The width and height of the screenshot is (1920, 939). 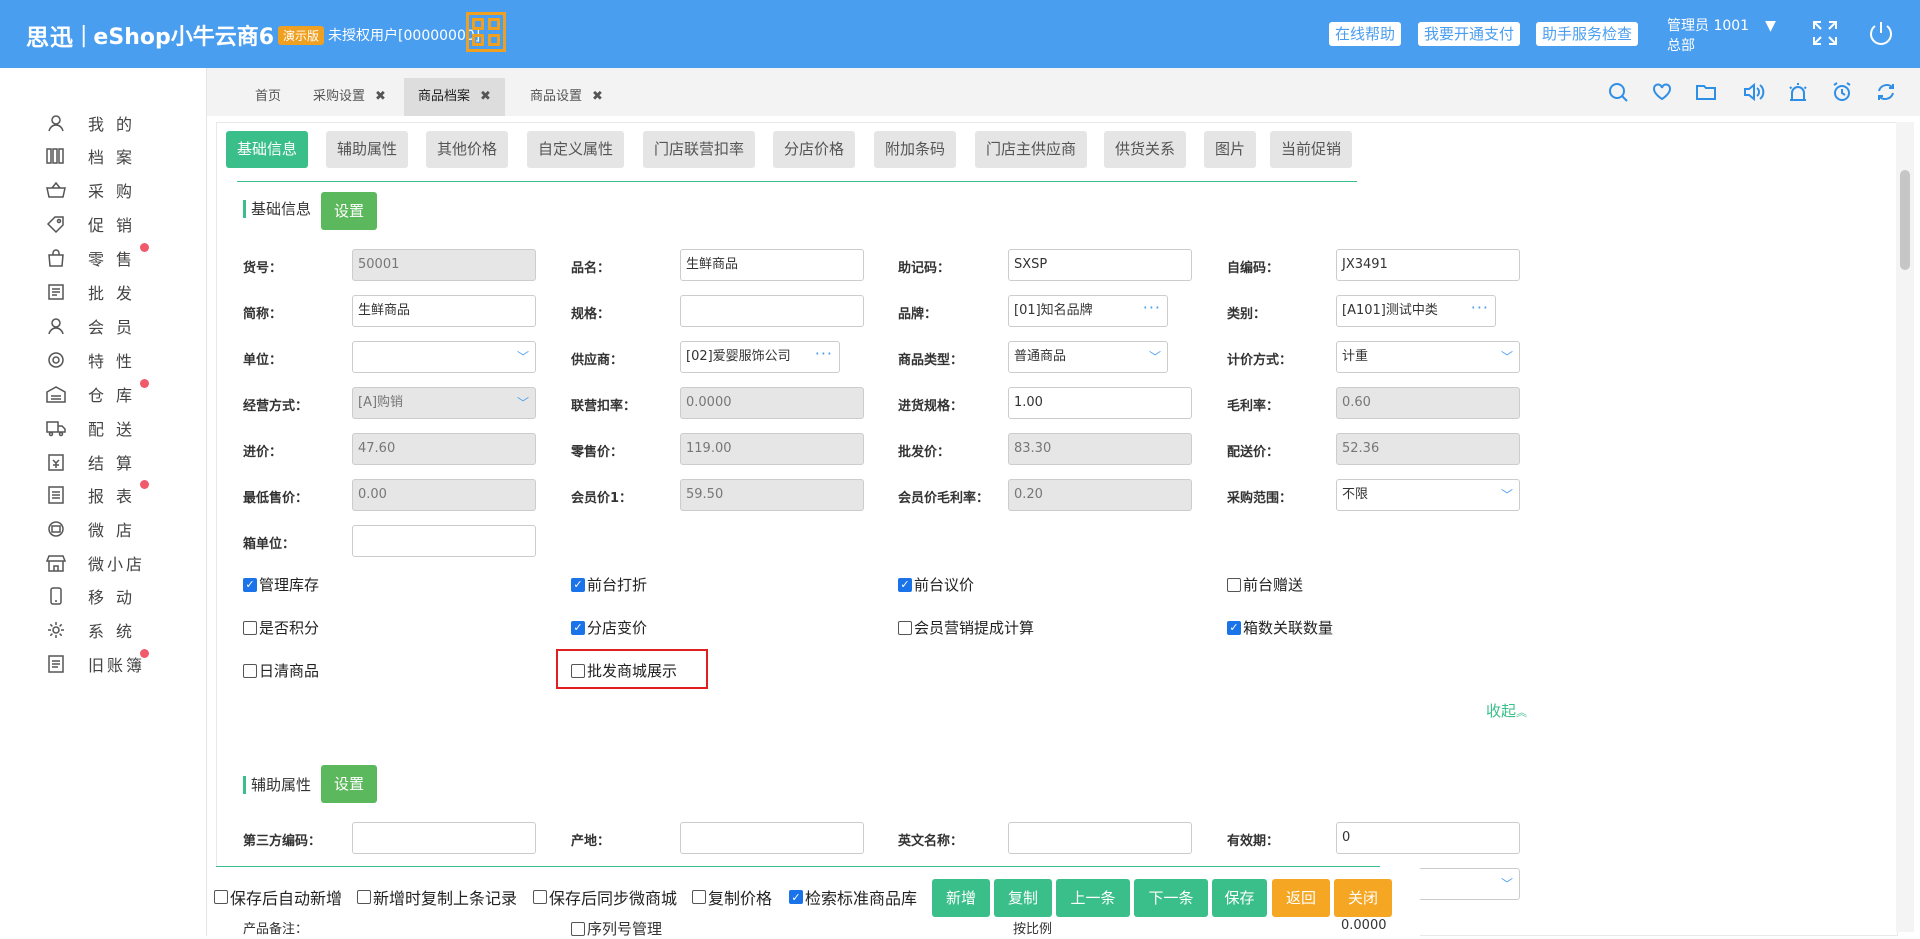 What do you see at coordinates (1886, 92) in the screenshot?
I see `refresh-icon` at bounding box center [1886, 92].